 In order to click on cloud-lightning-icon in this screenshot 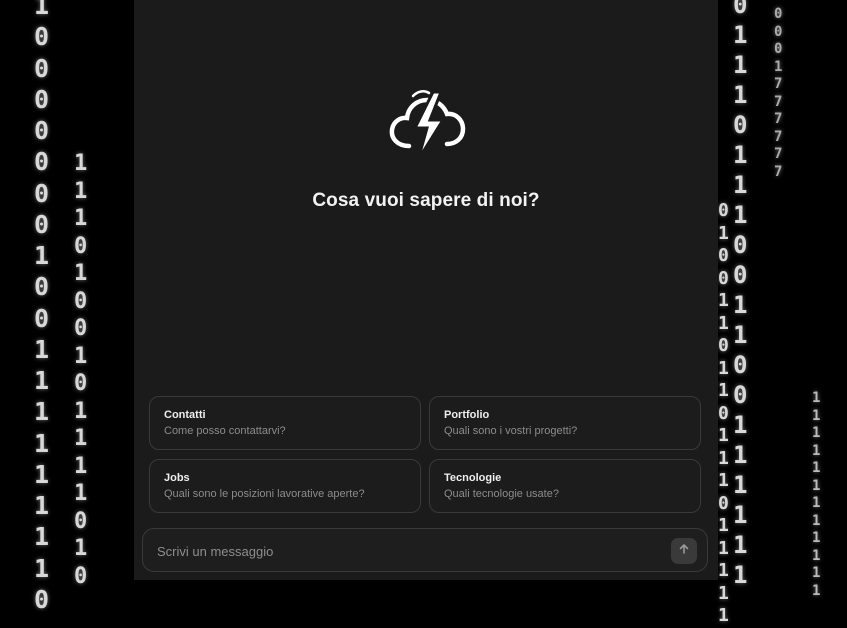, I will do `click(427, 128)`.